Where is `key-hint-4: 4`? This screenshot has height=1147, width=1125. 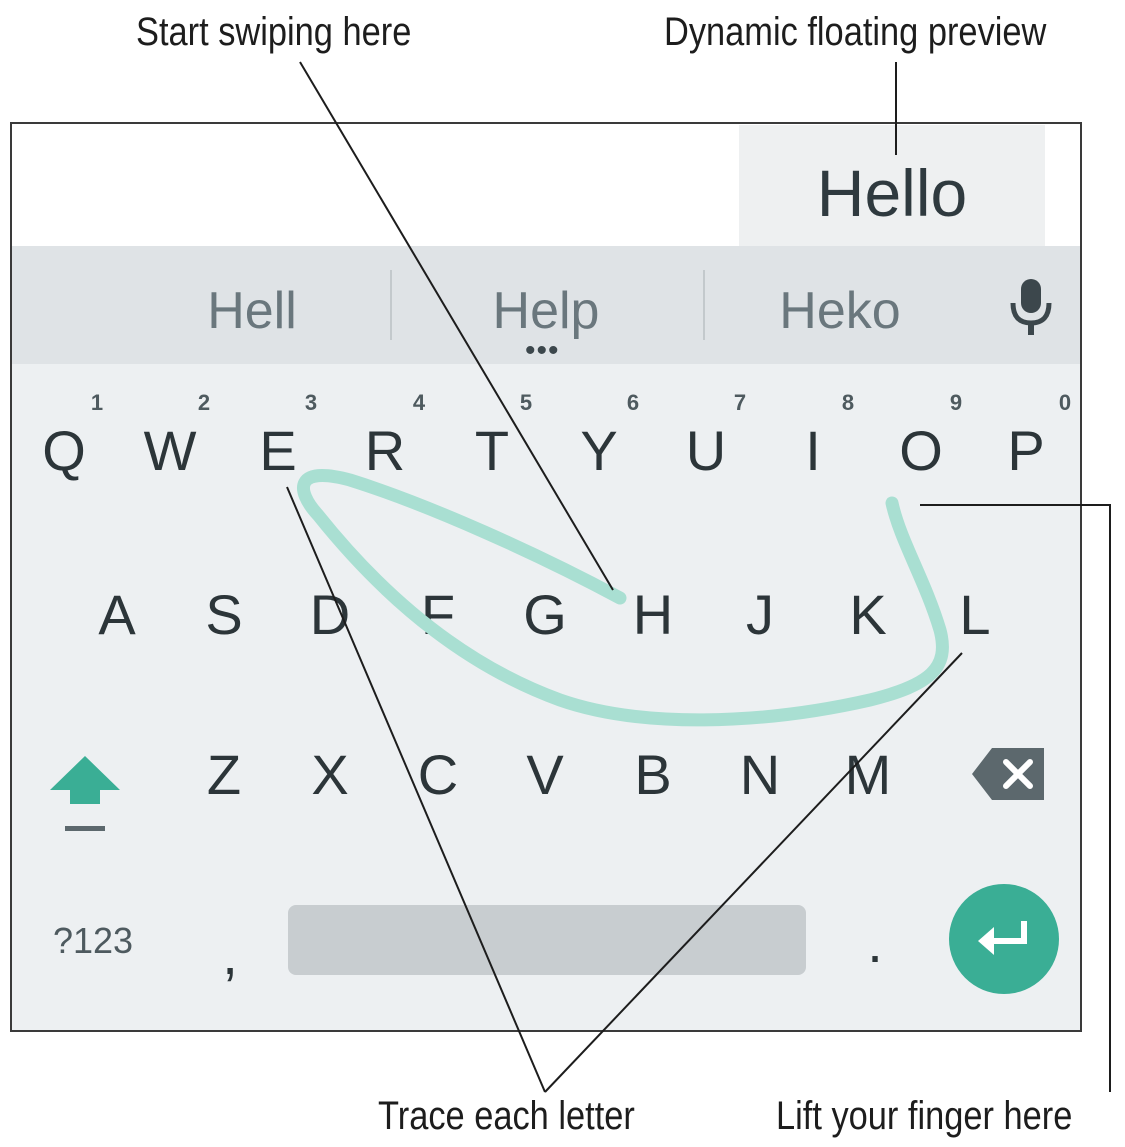
key-hint-4: 4 is located at coordinates (419, 402).